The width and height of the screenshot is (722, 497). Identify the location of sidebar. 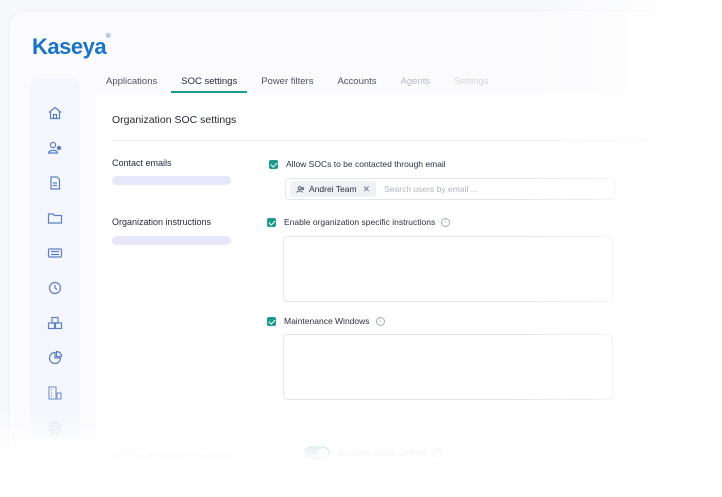
(55, 258).